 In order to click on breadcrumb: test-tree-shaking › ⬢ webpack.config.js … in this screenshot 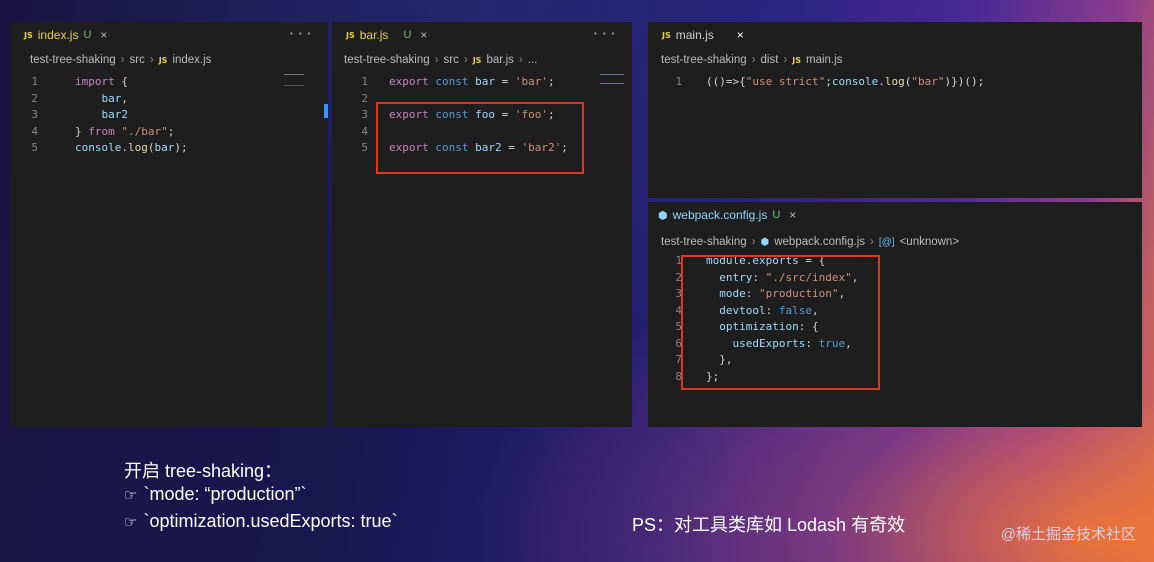, I will do `click(810, 242)`.